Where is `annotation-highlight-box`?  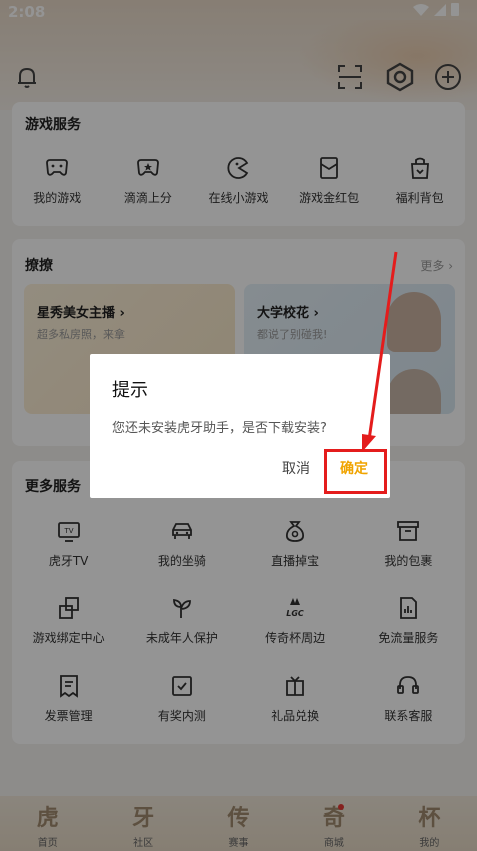 annotation-highlight-box is located at coordinates (355, 471).